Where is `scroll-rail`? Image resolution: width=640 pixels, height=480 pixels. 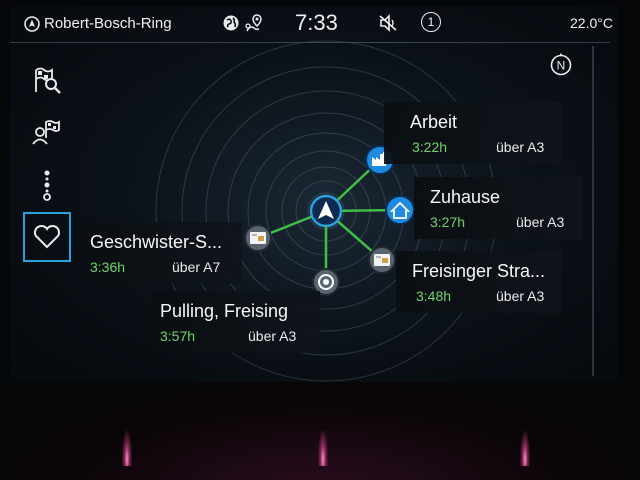 scroll-rail is located at coordinates (593, 211).